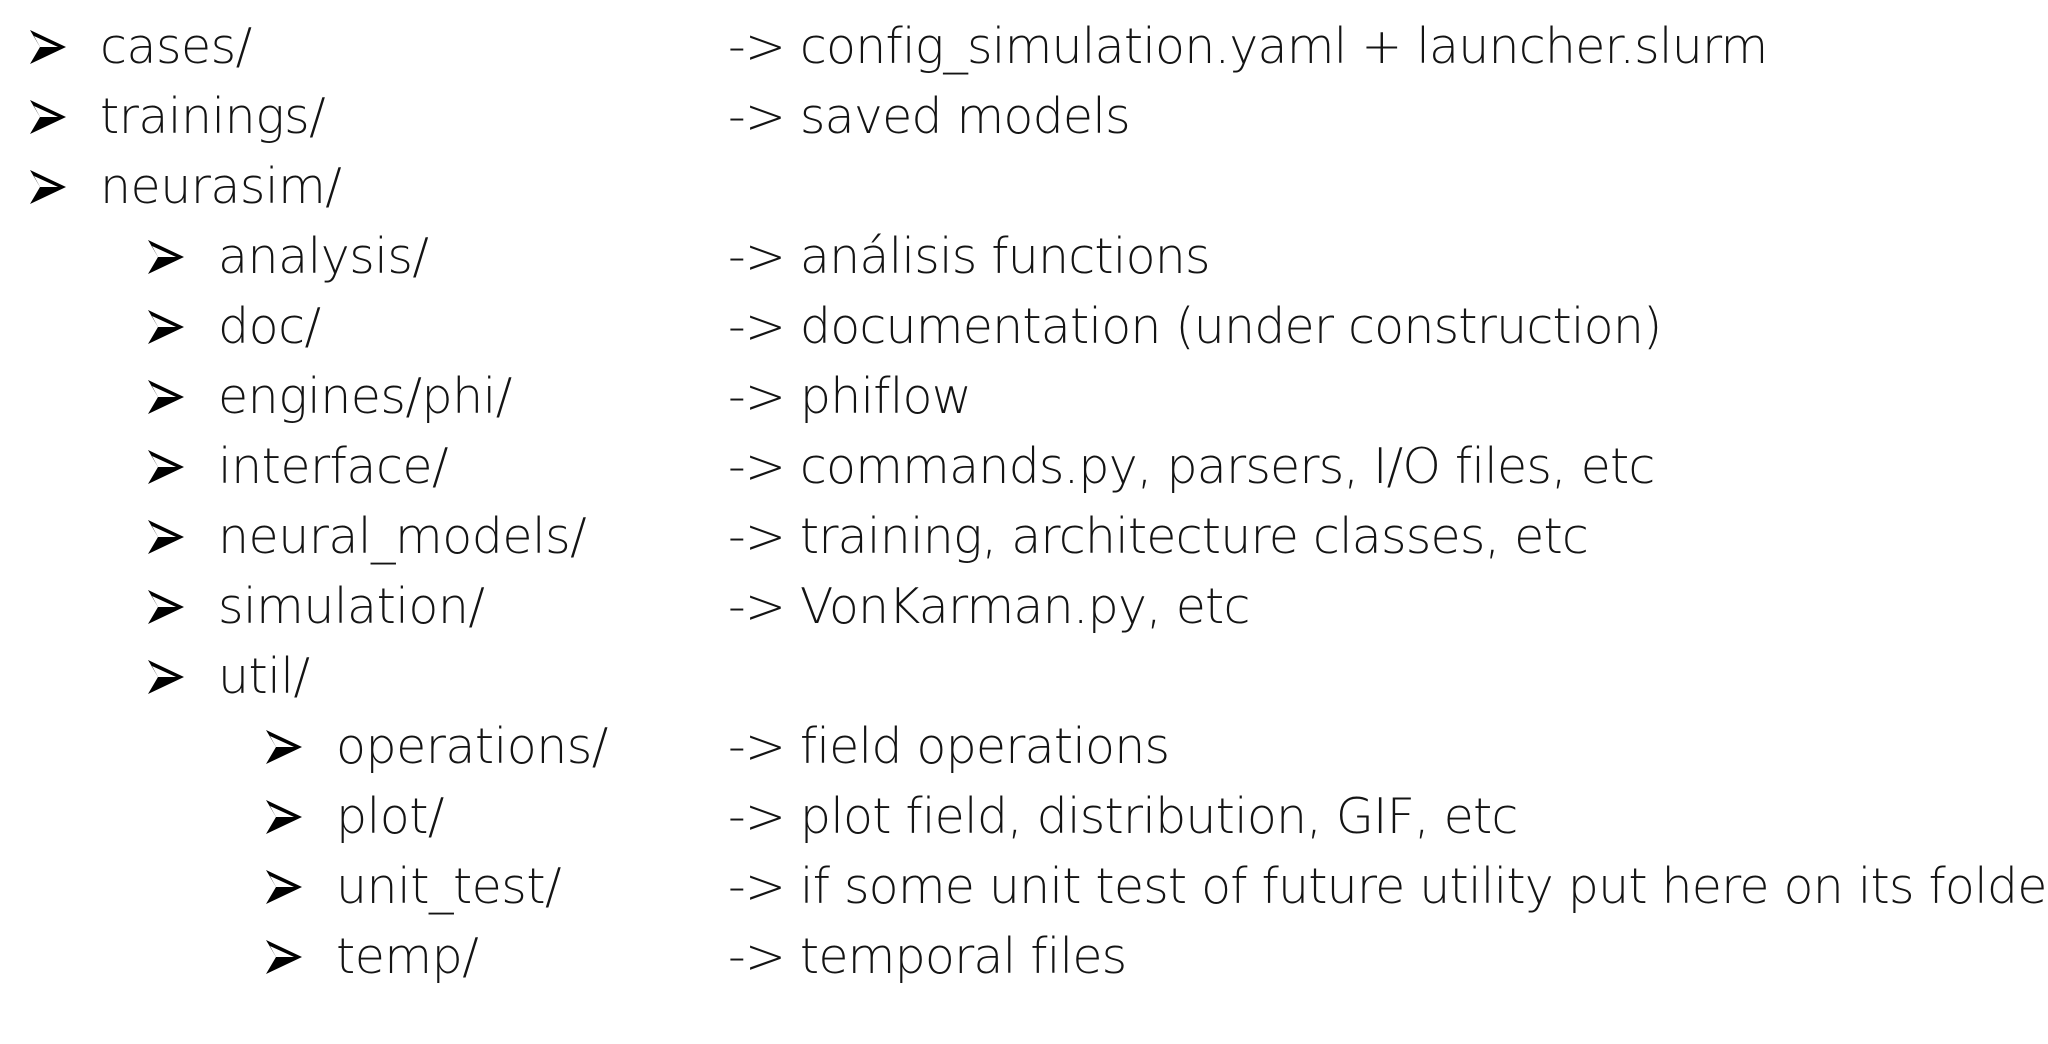  I want to click on tree-item-simulation: simulation/ -> VonKarman.py, etc, so click(1024, 609).